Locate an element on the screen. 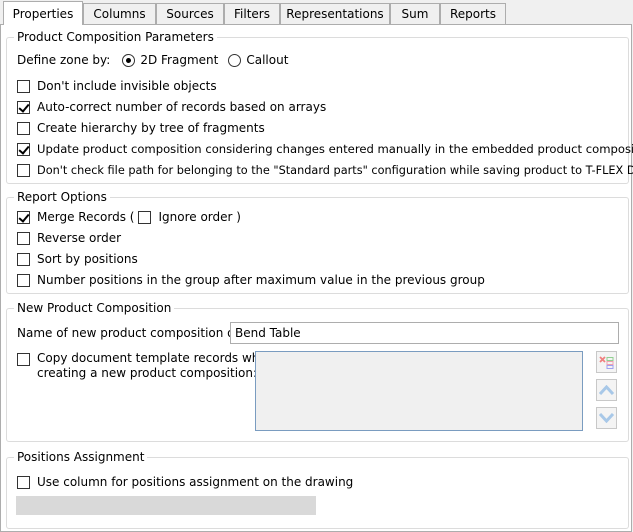  radio-callout-label: Callout is located at coordinates (267, 60).